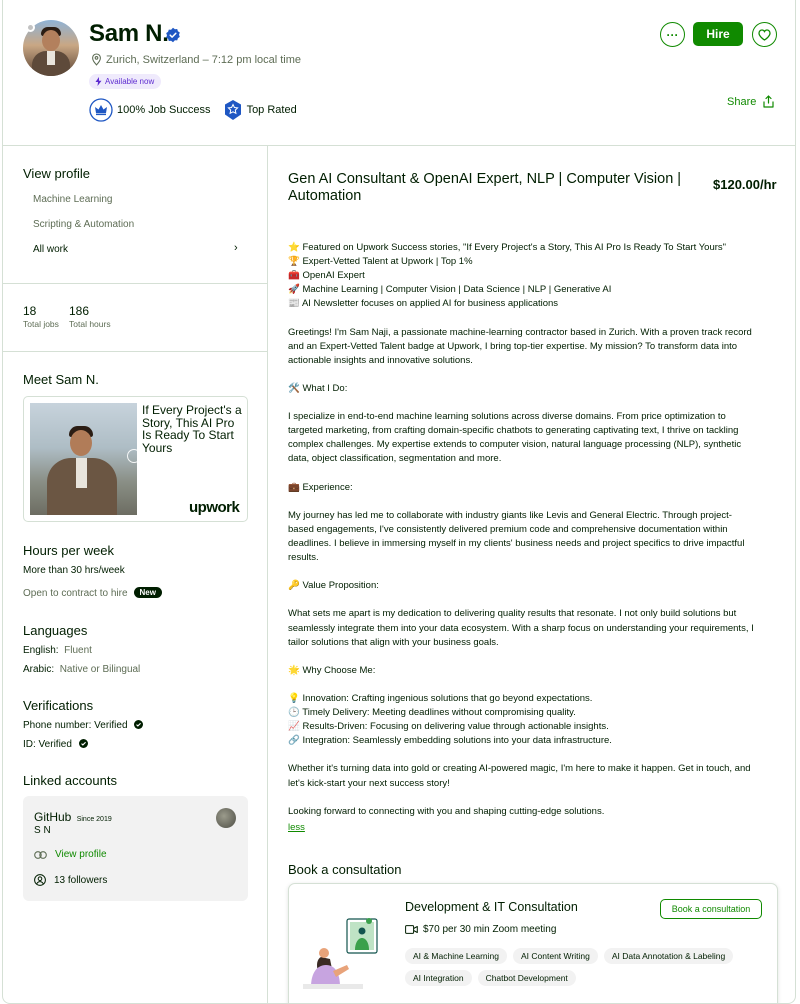  I want to click on skill-tag: AI Content Writing, so click(555, 956).